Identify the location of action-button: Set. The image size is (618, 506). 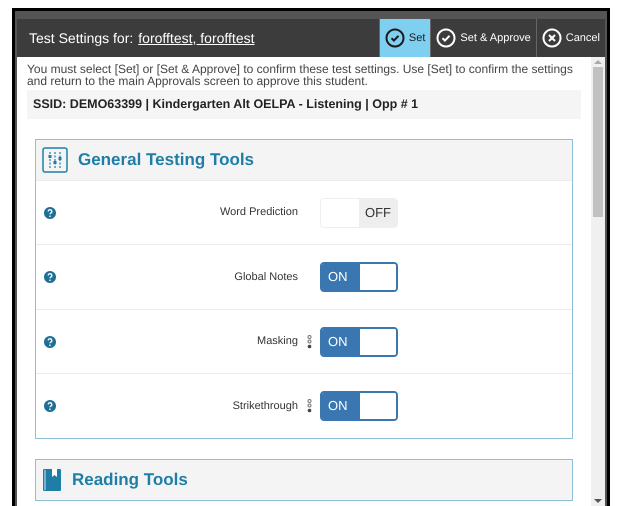
(404, 38).